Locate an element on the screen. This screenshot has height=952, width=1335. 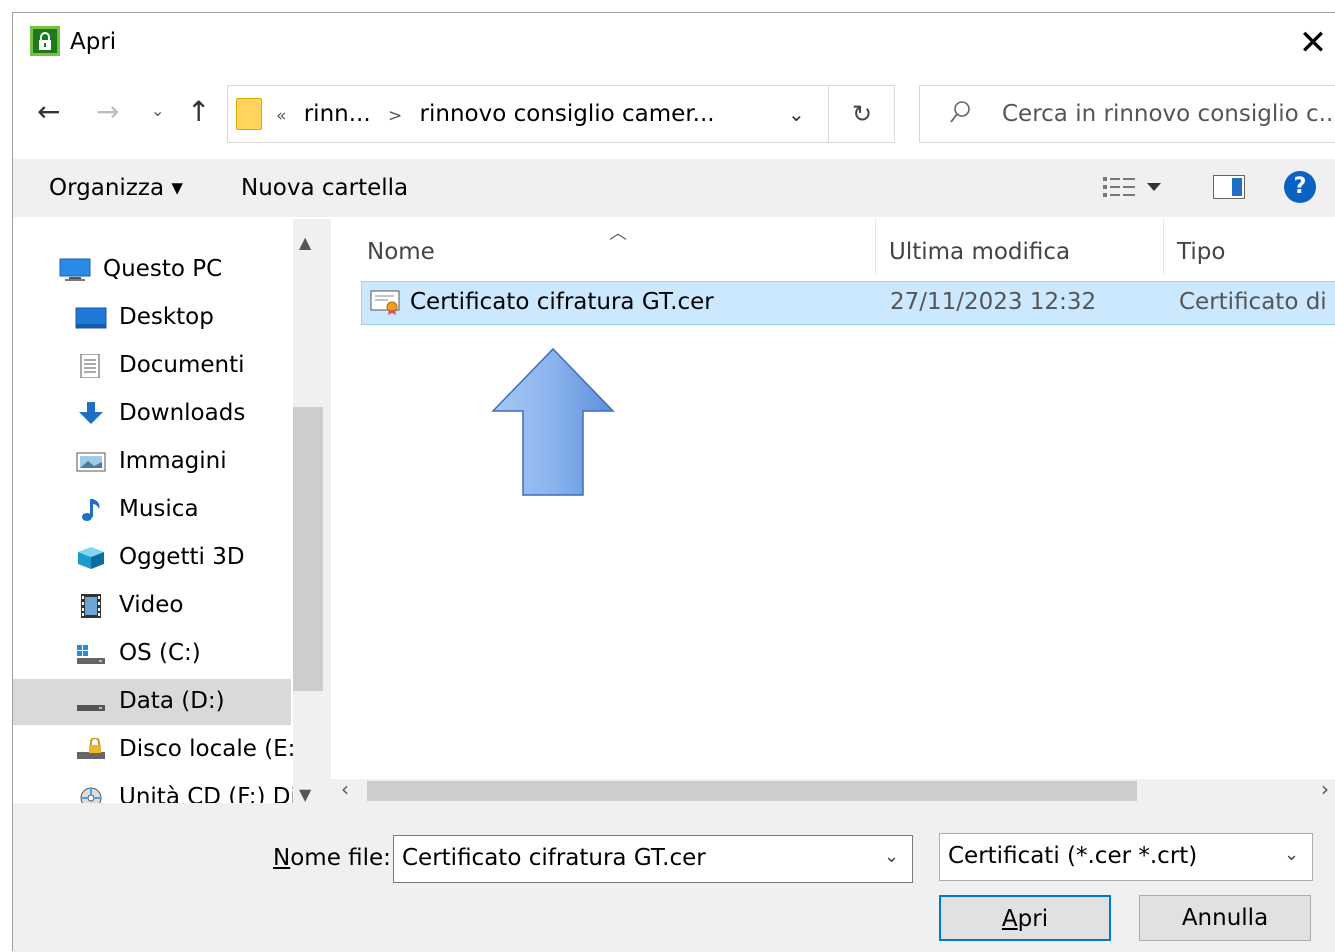
nav-item-immagini: Immagini is located at coordinates (152, 462).